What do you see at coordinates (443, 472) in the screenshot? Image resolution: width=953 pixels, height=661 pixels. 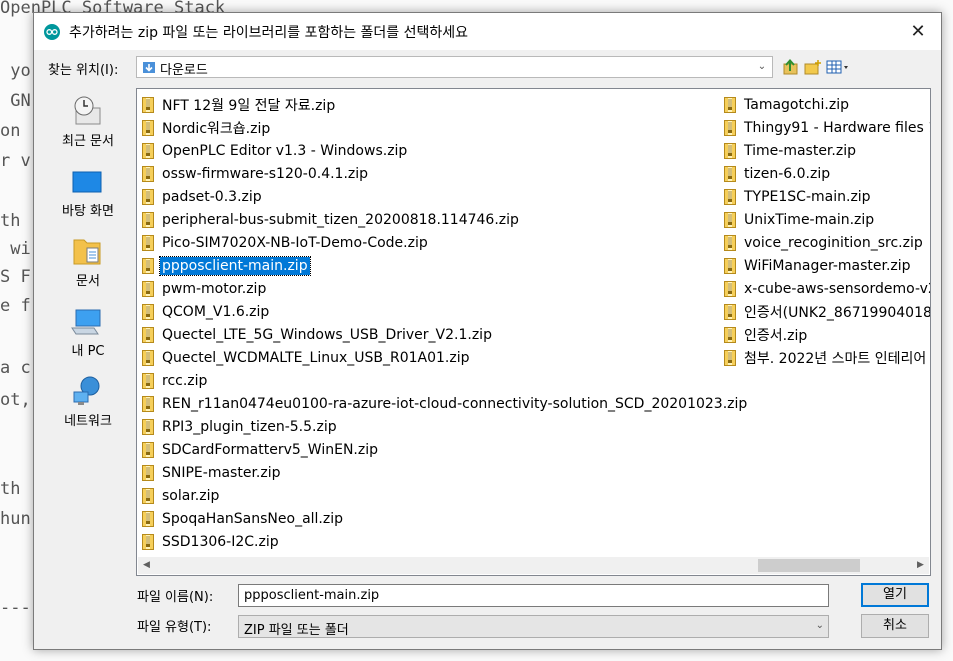 I see `file-item: SNIPE-master.zip` at bounding box center [443, 472].